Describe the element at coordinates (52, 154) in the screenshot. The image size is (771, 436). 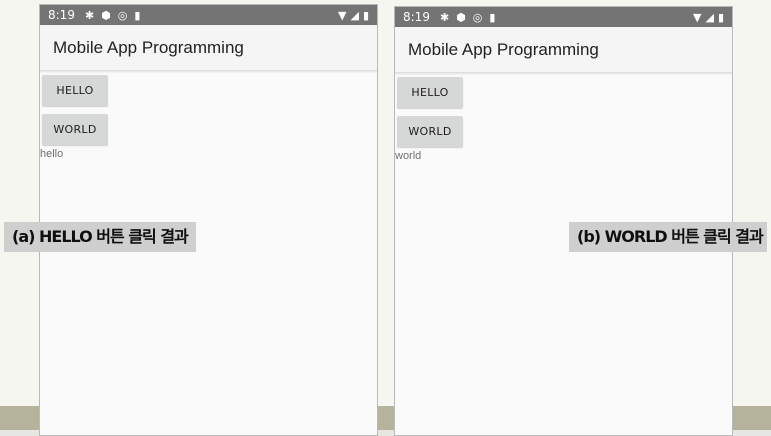
I see `result-text: hello` at that location.